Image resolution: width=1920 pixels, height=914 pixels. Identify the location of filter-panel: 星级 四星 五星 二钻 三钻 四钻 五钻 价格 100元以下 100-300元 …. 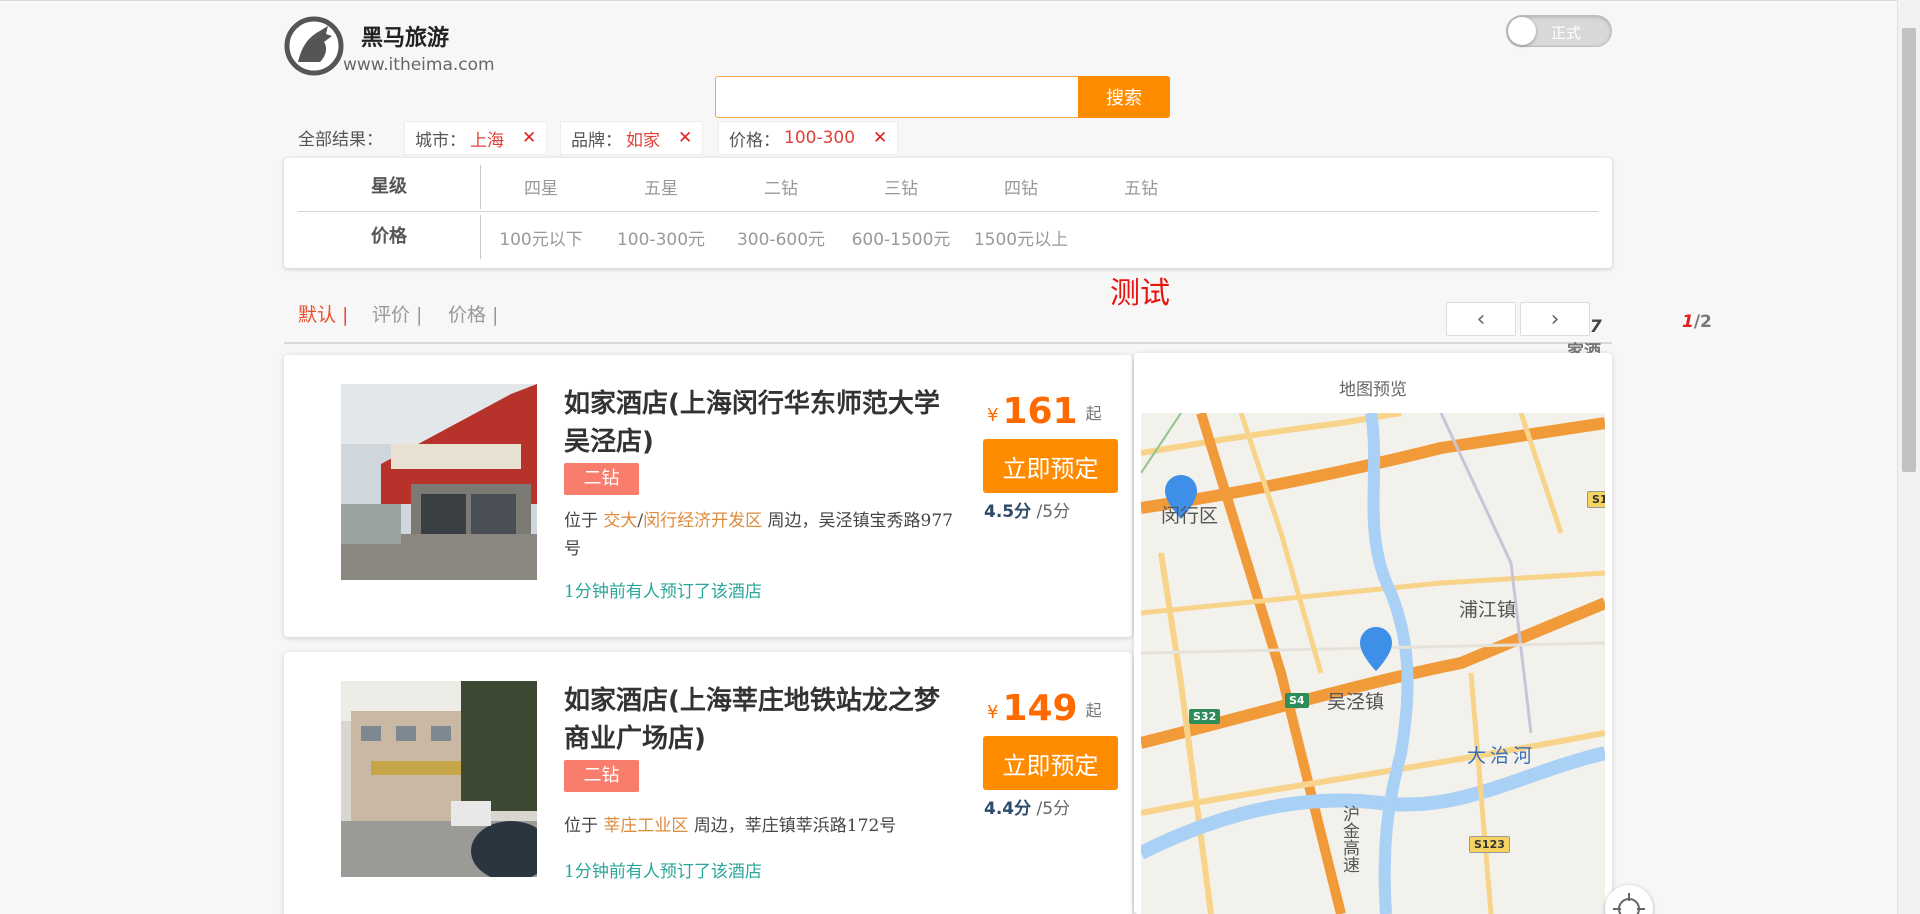
(948, 213).